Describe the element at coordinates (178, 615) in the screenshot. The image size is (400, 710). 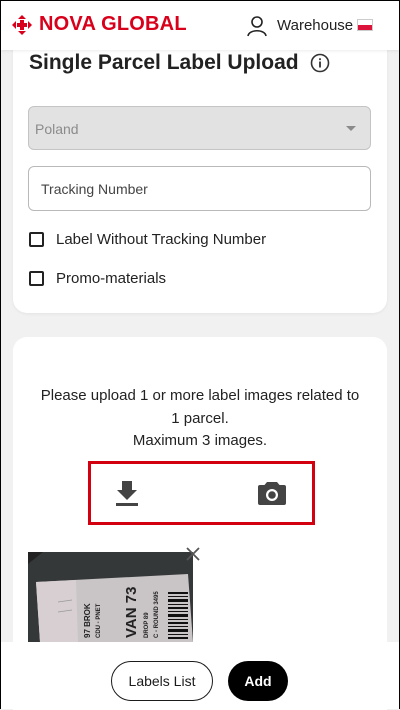
I see `barcode` at that location.